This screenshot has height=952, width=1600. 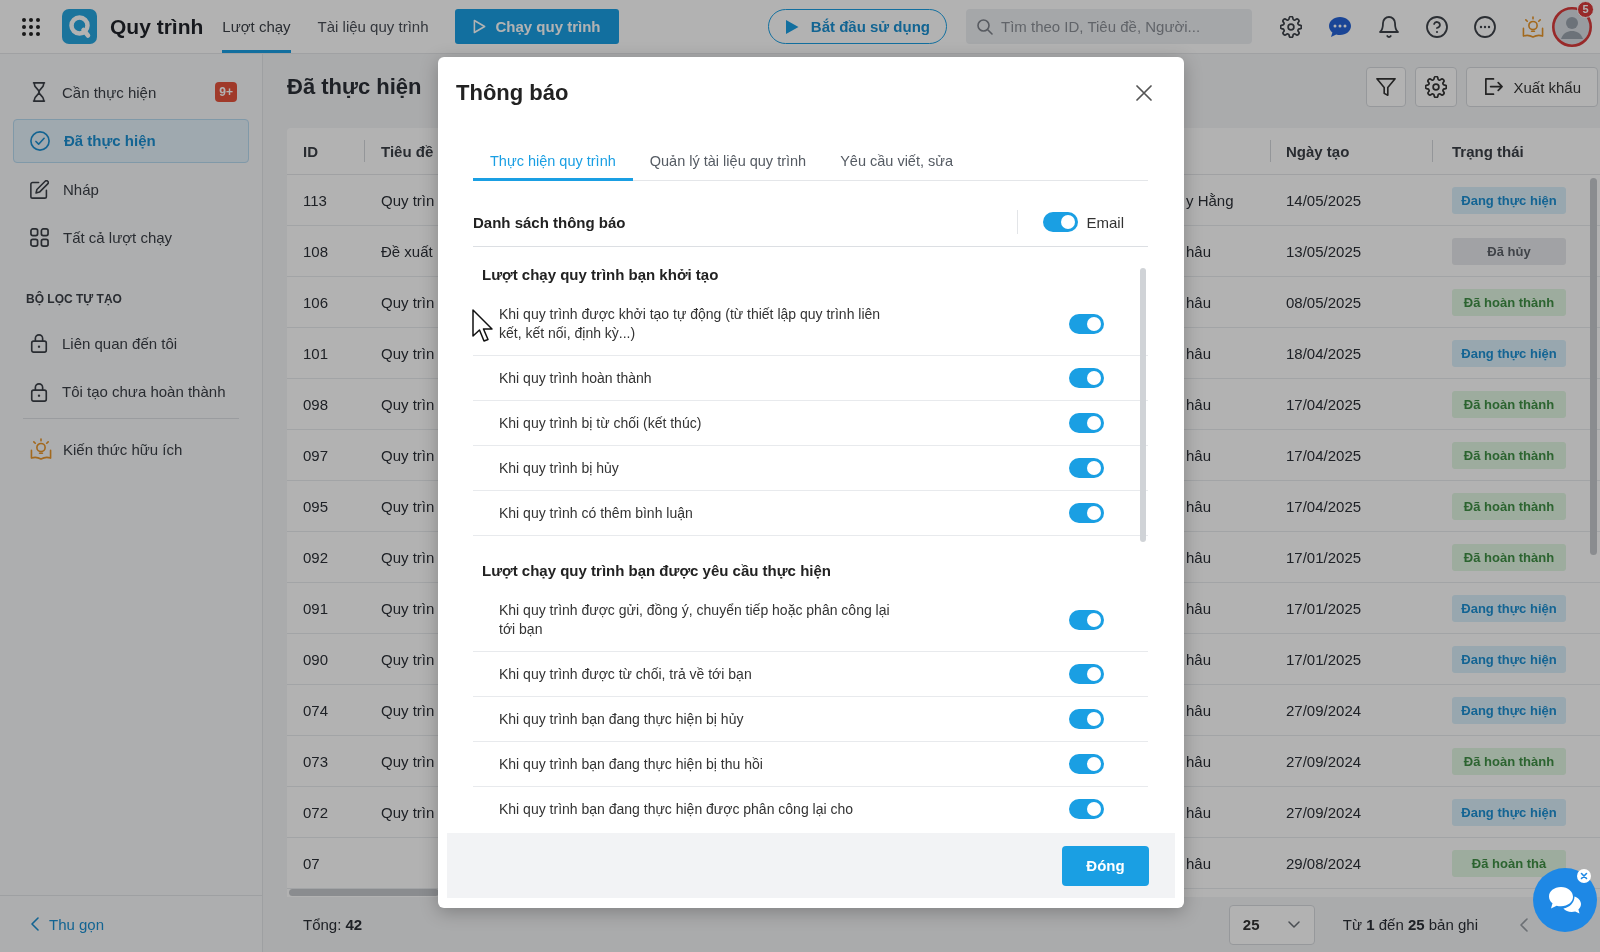 I want to click on app-logo, so click(x=79, y=26).